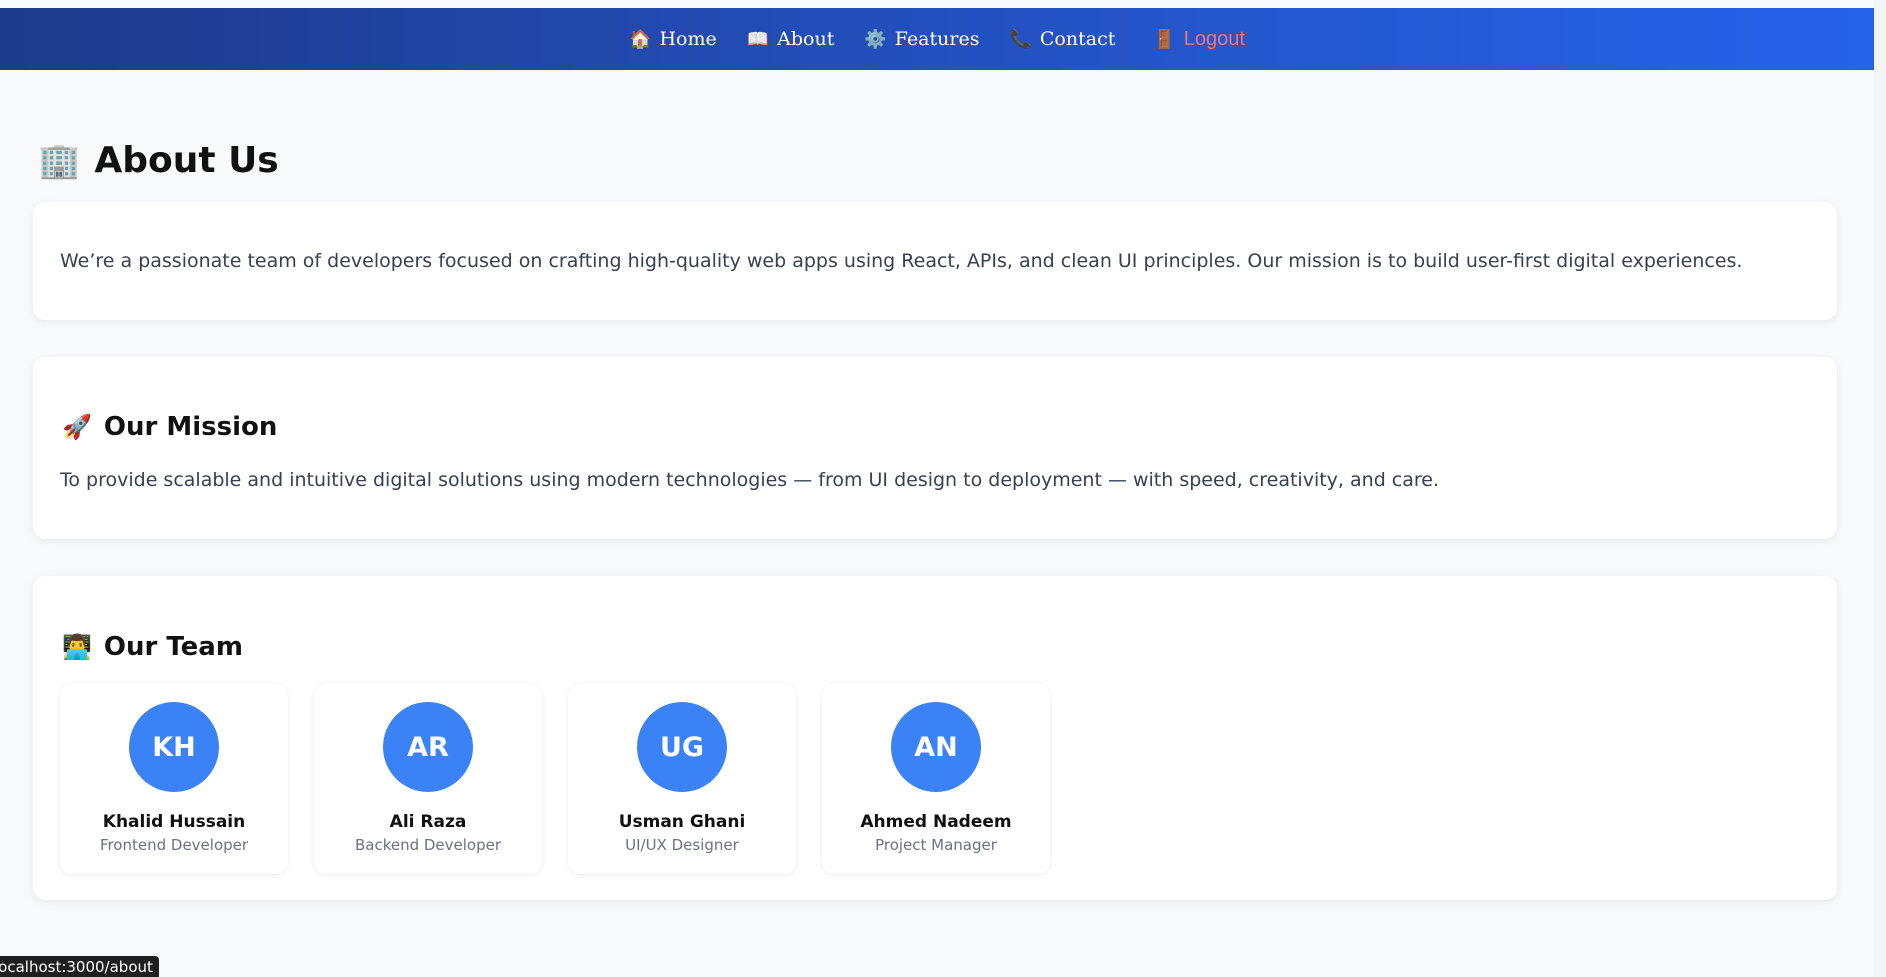 The image size is (1886, 977). What do you see at coordinates (1164, 39) in the screenshot?
I see `door-icon: 🚪` at bounding box center [1164, 39].